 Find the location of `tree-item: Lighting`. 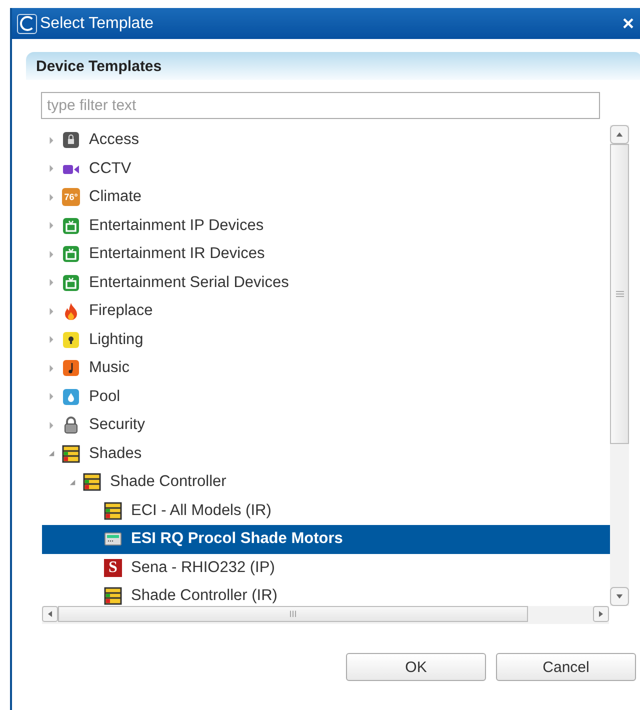

tree-item: Lighting is located at coordinates (326, 340).